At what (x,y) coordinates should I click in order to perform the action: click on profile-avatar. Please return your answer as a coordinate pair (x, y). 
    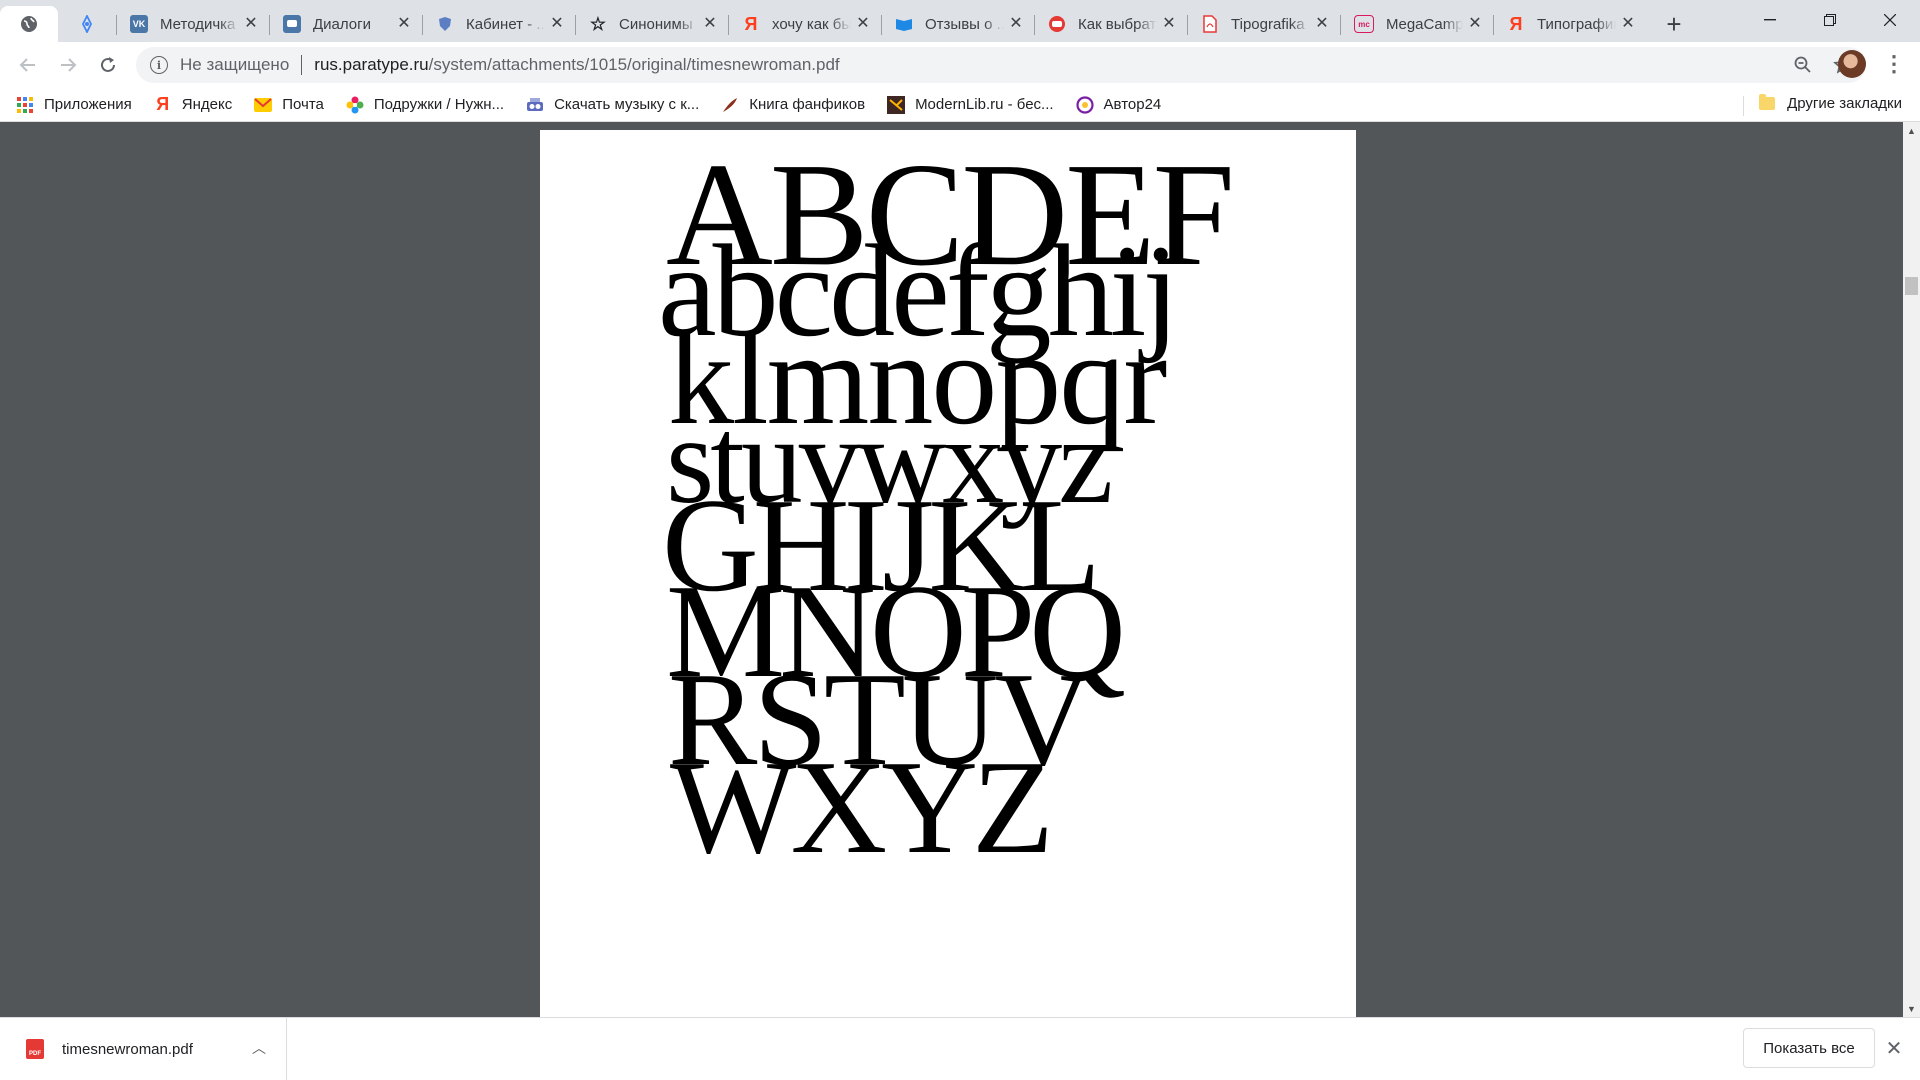
    Looking at the image, I should click on (1852, 64).